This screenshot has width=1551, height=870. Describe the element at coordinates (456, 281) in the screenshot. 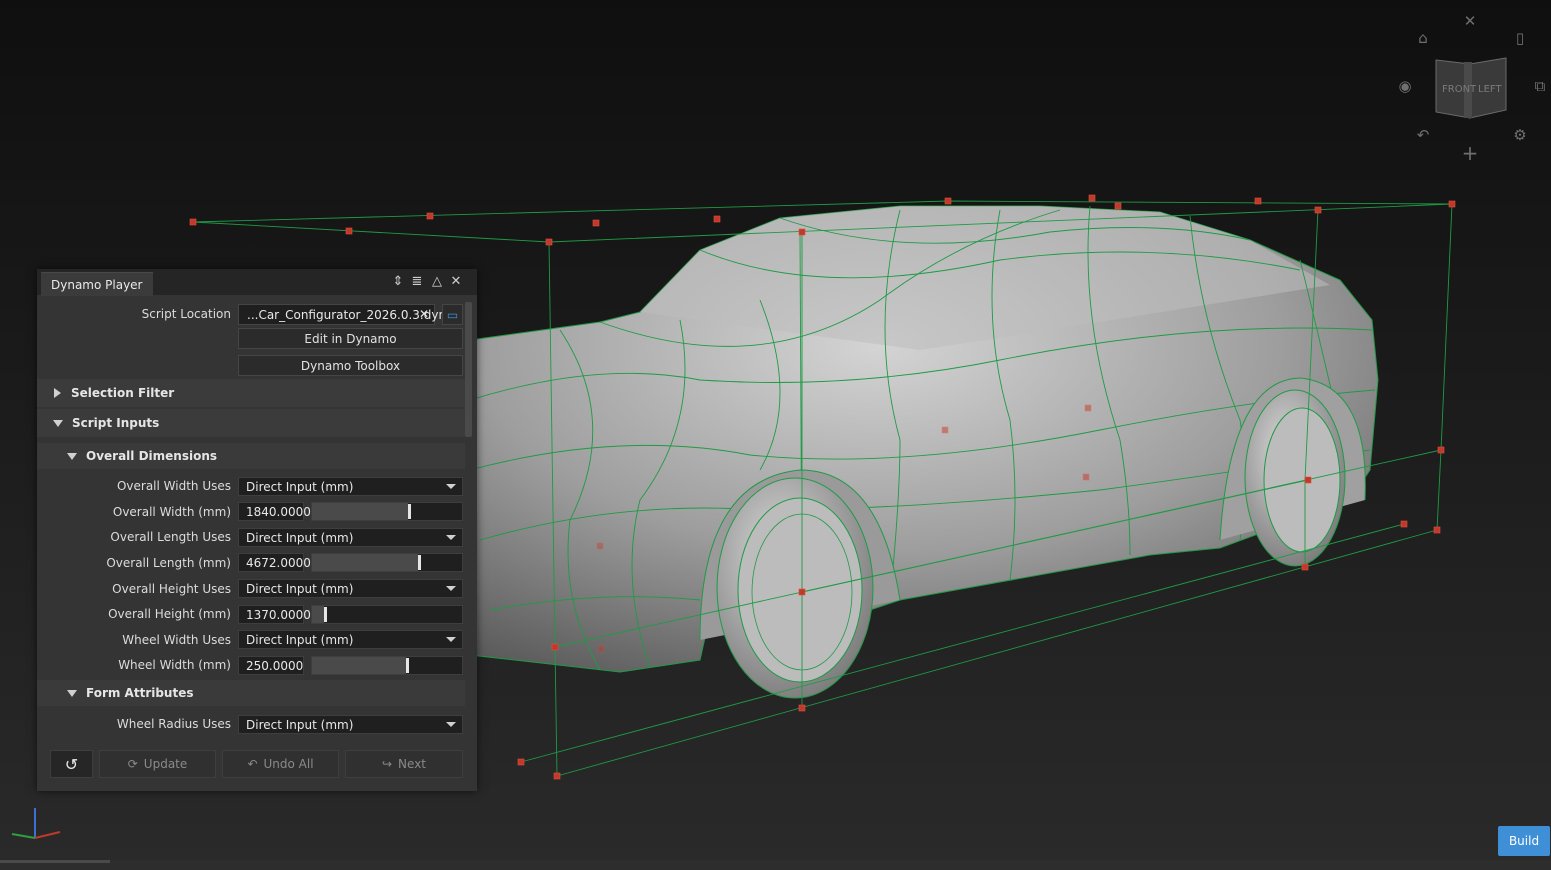

I see `close-icon: ✕` at that location.